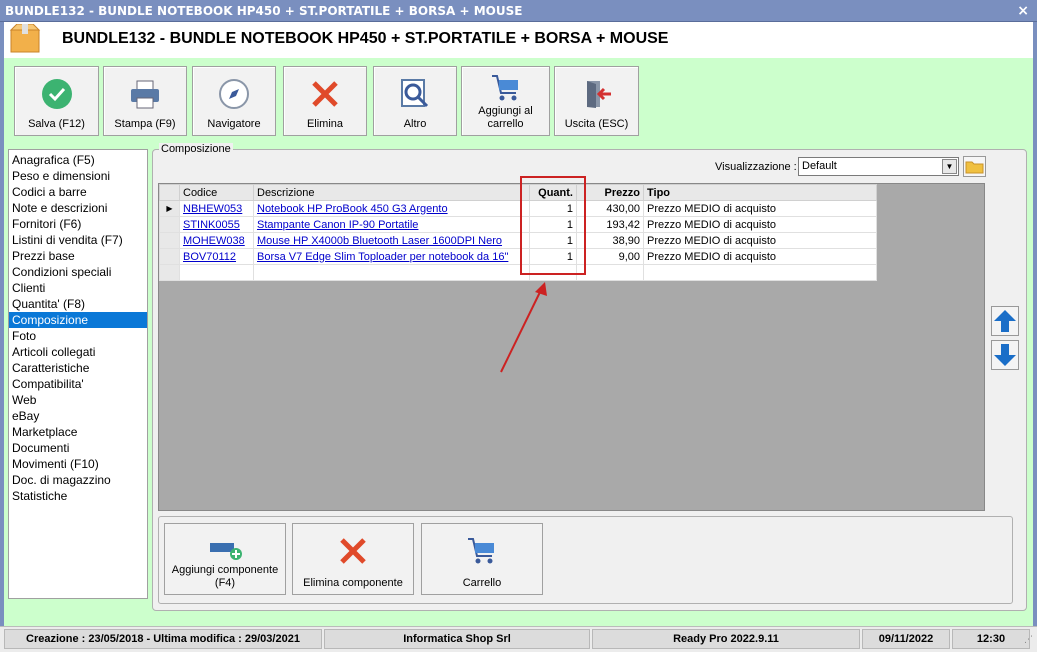 This screenshot has width=1037, height=652. What do you see at coordinates (78, 416) in the screenshot?
I see `nav-item-ebay: eBay` at bounding box center [78, 416].